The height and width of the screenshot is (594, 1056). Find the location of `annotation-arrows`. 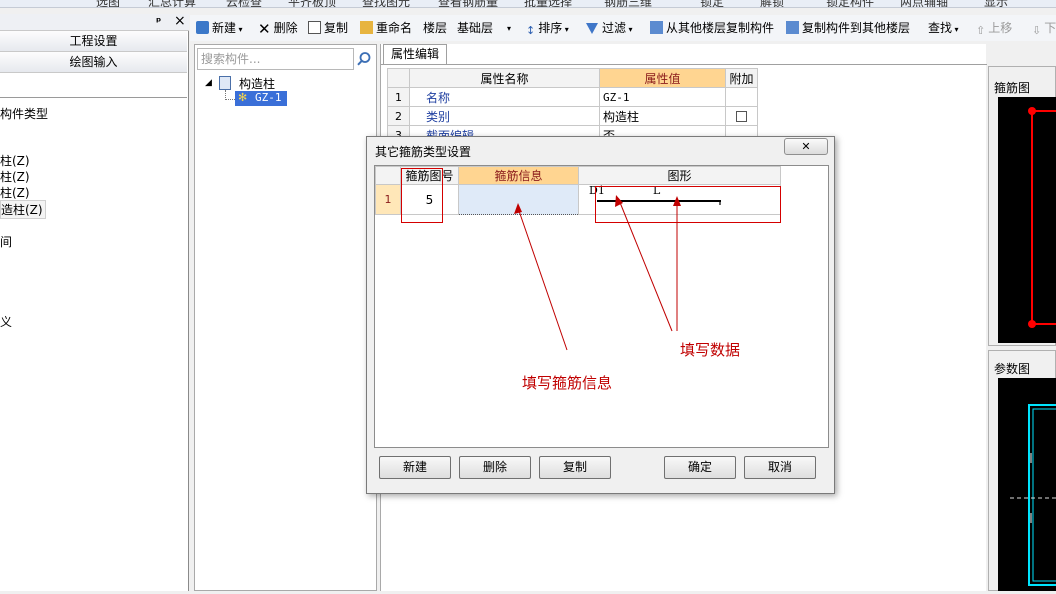

annotation-arrows is located at coordinates (597, 273).